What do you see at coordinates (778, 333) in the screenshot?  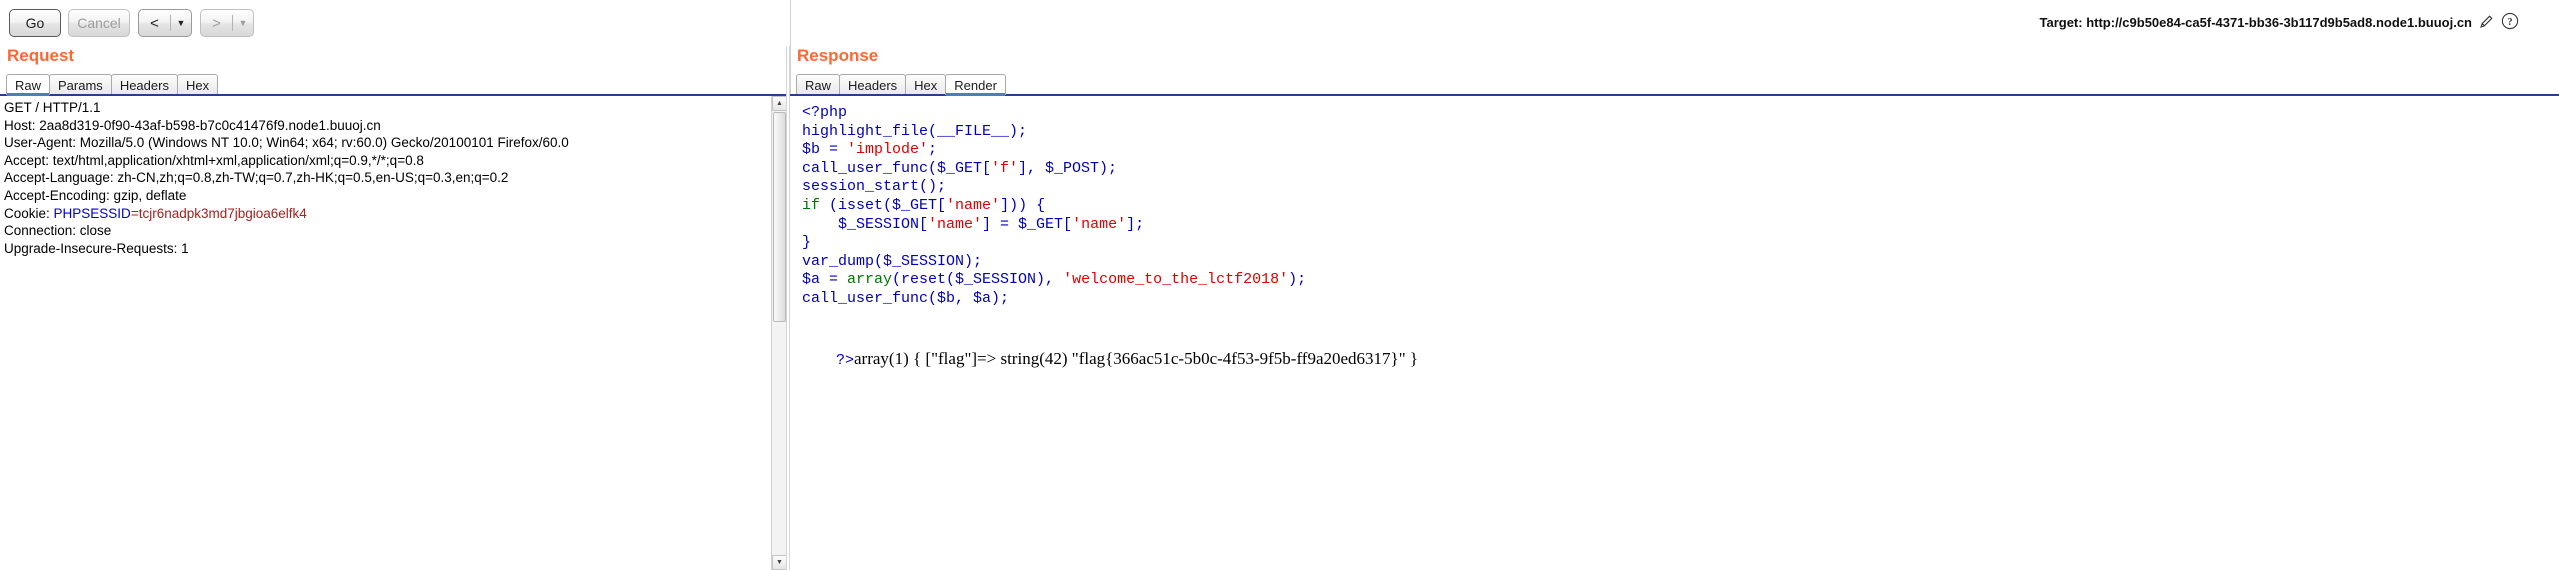 I see `request-scrollbar: ▲ ▼` at bounding box center [778, 333].